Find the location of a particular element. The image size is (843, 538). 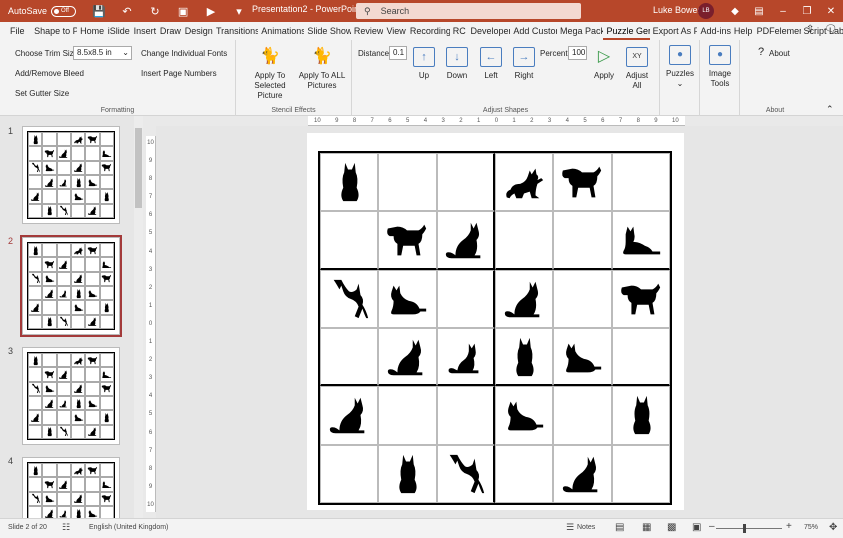

trim-size-dropdown: 8.5x8.5 in ⌄ is located at coordinates (102, 53).